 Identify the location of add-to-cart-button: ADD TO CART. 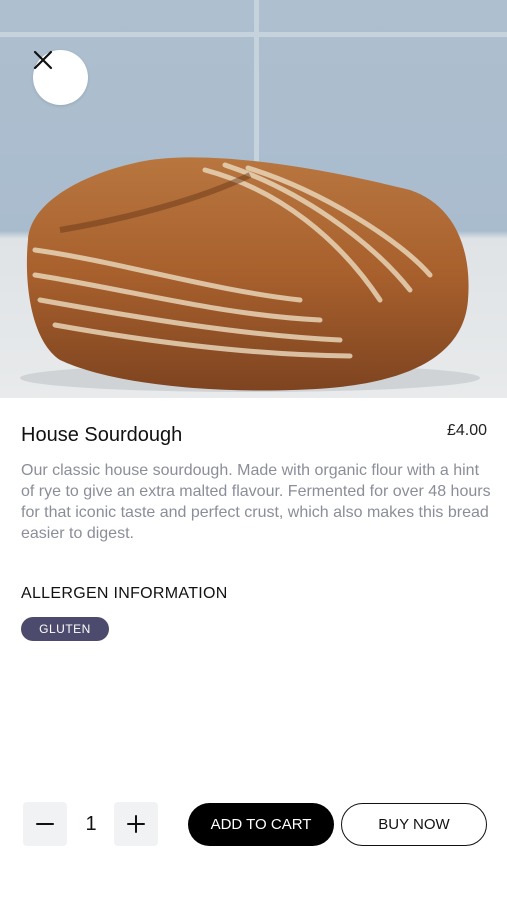
(261, 824).